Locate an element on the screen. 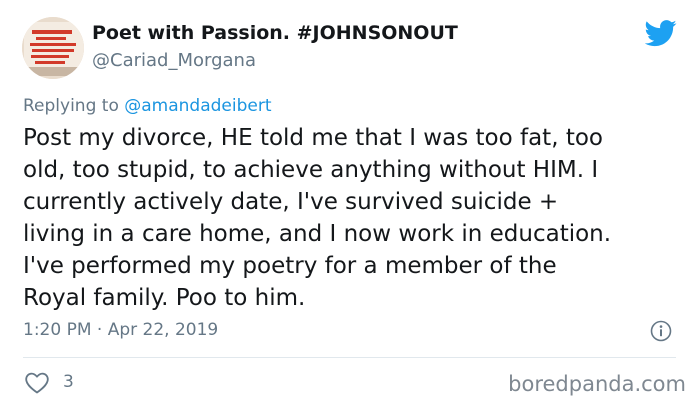 Image resolution: width=700 pixels, height=410 pixels. user-handle: @Cariad_Morgana is located at coordinates (174, 60).